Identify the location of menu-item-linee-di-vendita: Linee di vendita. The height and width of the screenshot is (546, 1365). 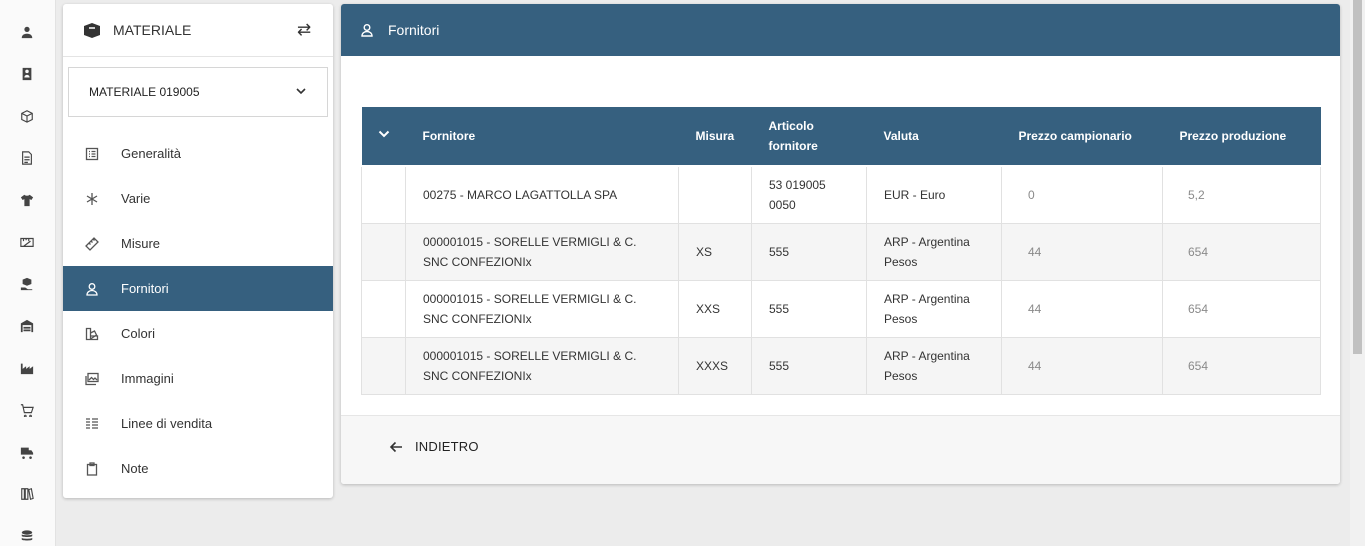
(198, 423).